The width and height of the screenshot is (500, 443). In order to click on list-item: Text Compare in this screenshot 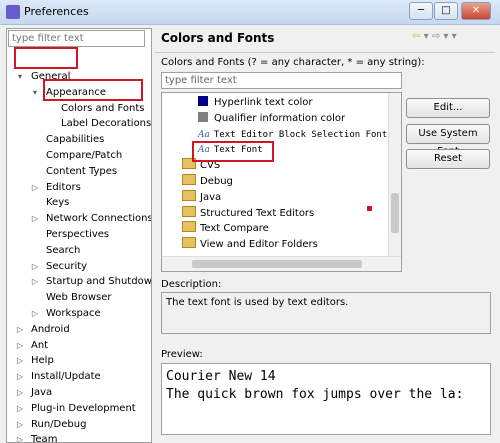, I will do `click(225, 229)`.